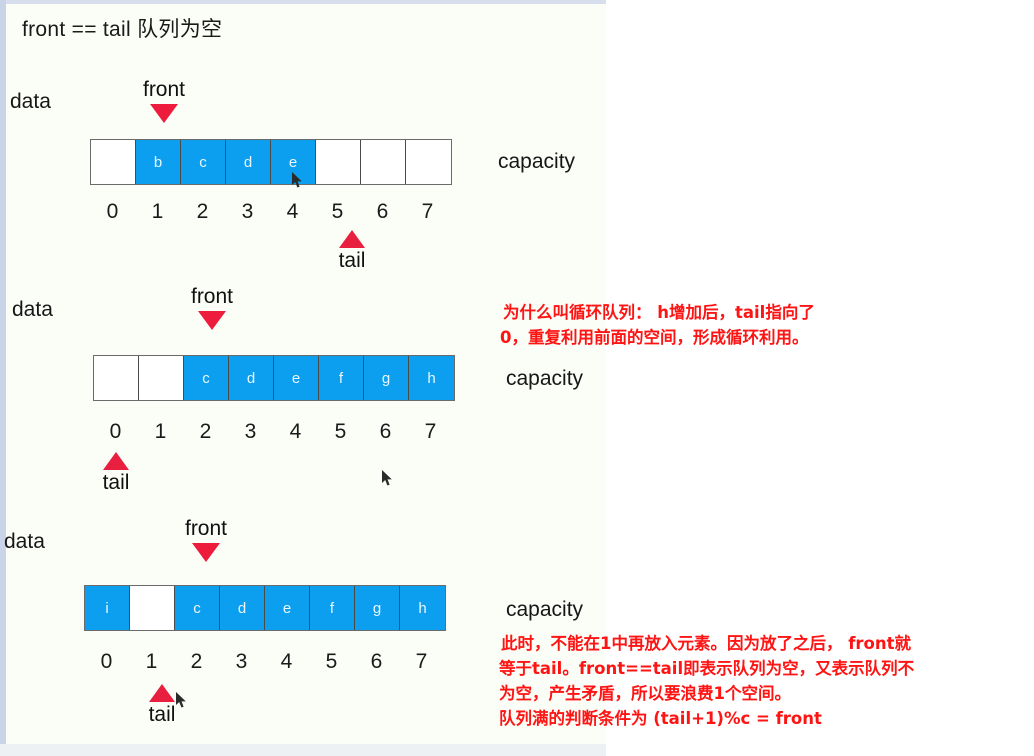 The height and width of the screenshot is (756, 1034). Describe the element at coordinates (158, 162) in the screenshot. I see `queue-cell: b` at that location.